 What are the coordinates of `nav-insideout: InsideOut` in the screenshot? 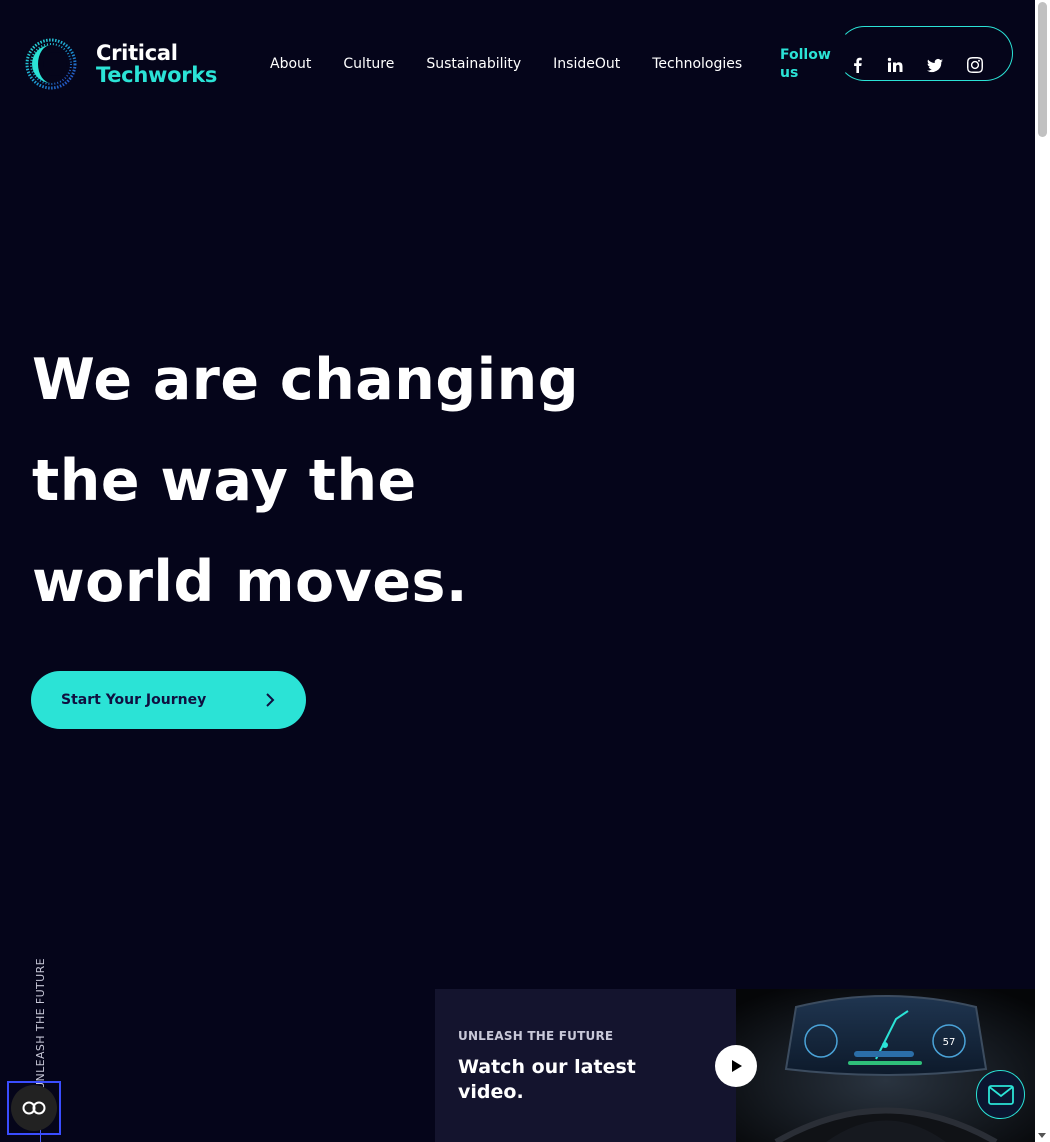 It's located at (586, 64).